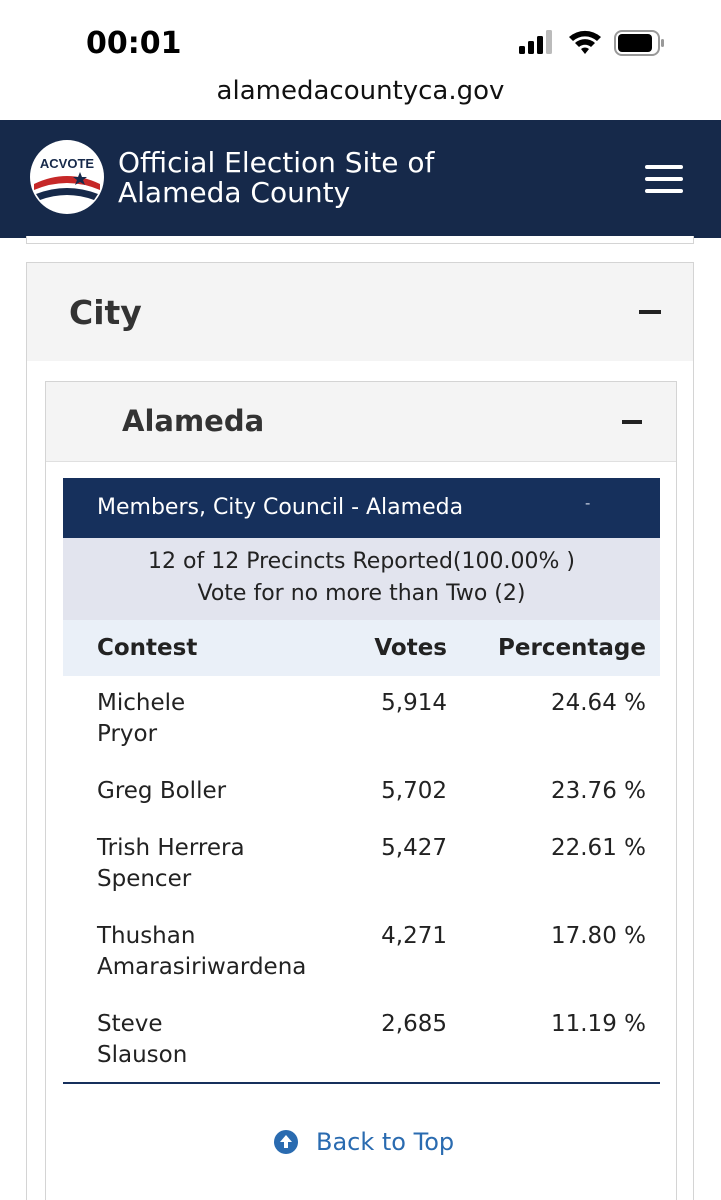  I want to click on alameda-collapse-icon, so click(632, 422).